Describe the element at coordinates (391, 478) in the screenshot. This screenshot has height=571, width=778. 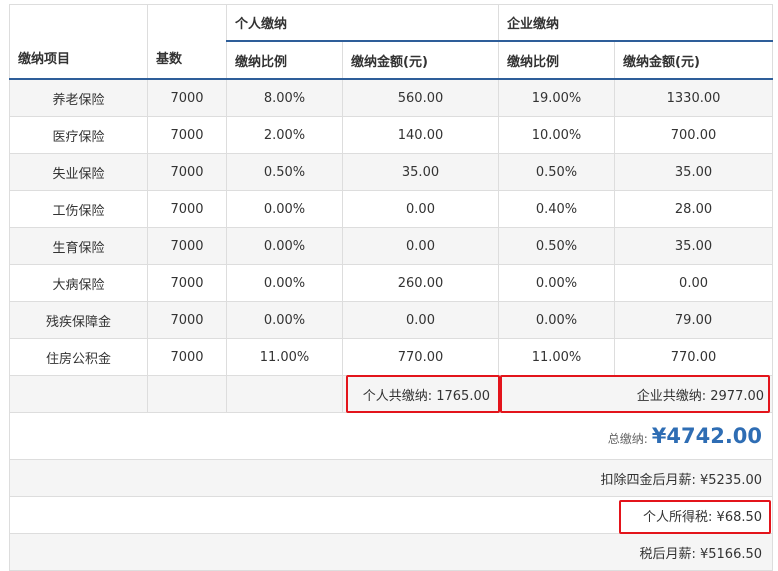
I see `after-deduction: 扣除四金后月薪: ¥5235.00` at that location.